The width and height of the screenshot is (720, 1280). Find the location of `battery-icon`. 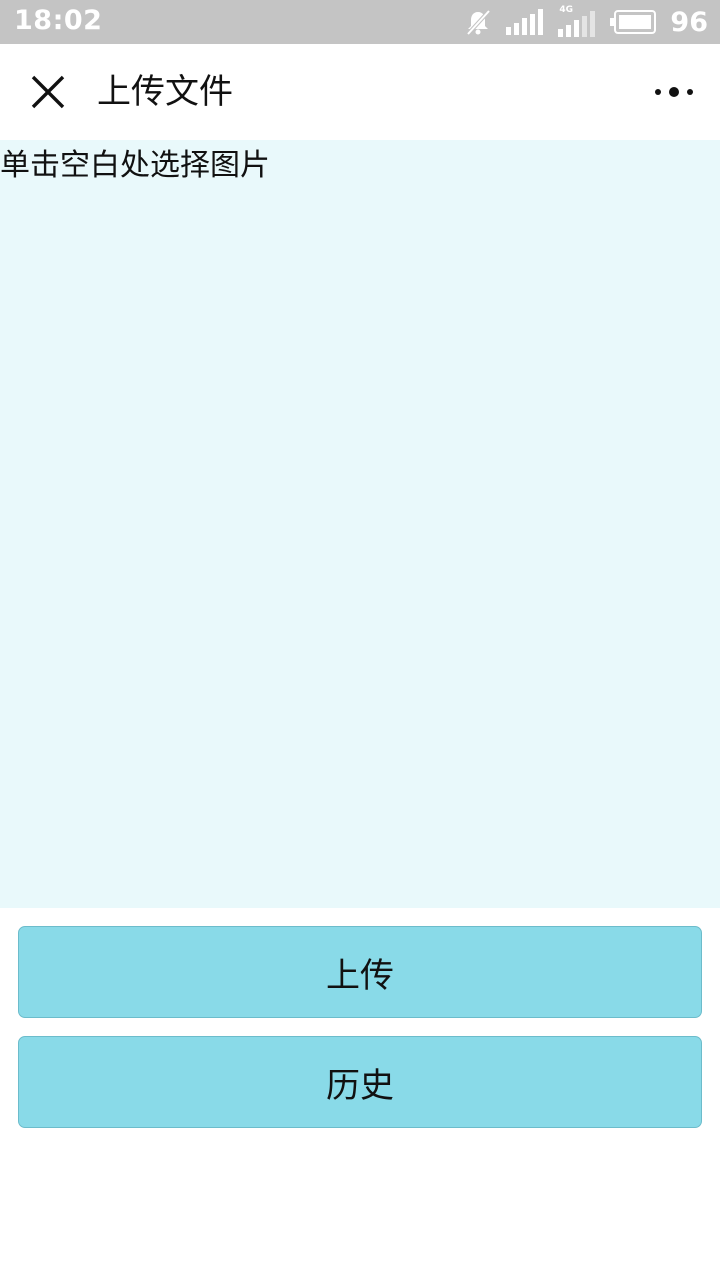

battery-icon is located at coordinates (633, 22).